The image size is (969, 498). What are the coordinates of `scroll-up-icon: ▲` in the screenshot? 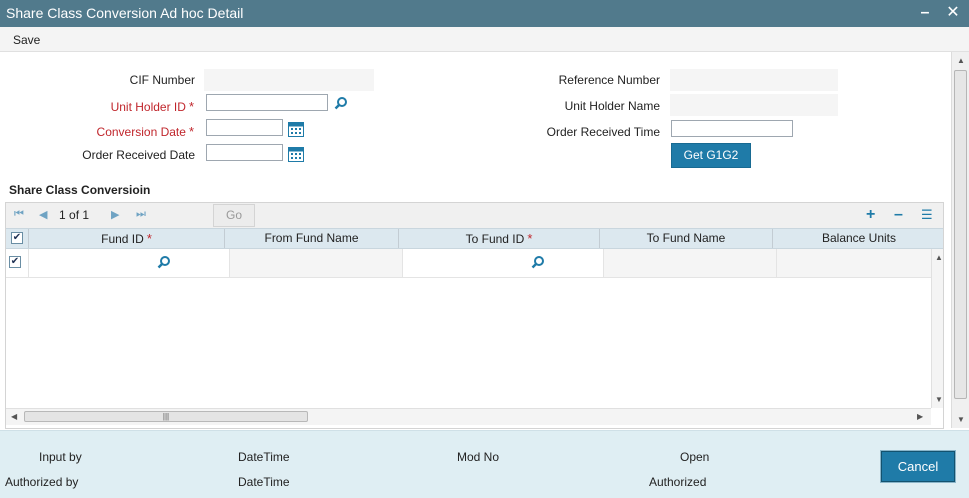 It's located at (939, 257).